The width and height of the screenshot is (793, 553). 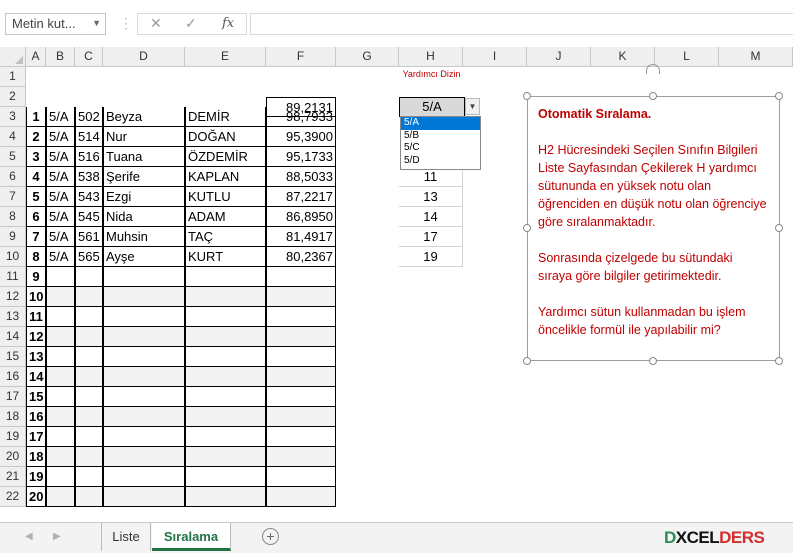 I want to click on row-header: 17, so click(x=13, y=397).